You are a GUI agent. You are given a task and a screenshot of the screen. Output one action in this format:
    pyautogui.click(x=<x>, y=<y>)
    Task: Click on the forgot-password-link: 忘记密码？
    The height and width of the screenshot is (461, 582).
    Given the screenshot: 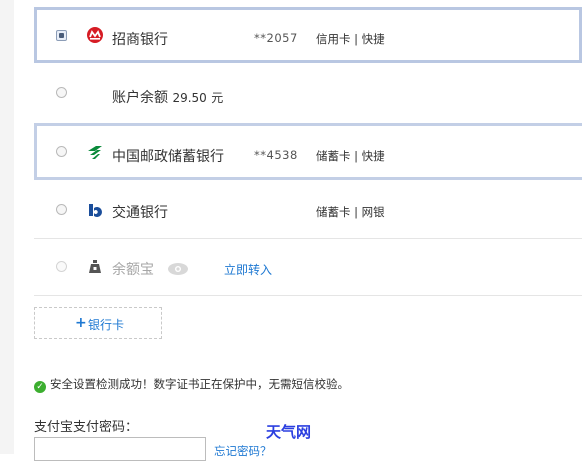 What is the action you would take?
    pyautogui.click(x=243, y=451)
    